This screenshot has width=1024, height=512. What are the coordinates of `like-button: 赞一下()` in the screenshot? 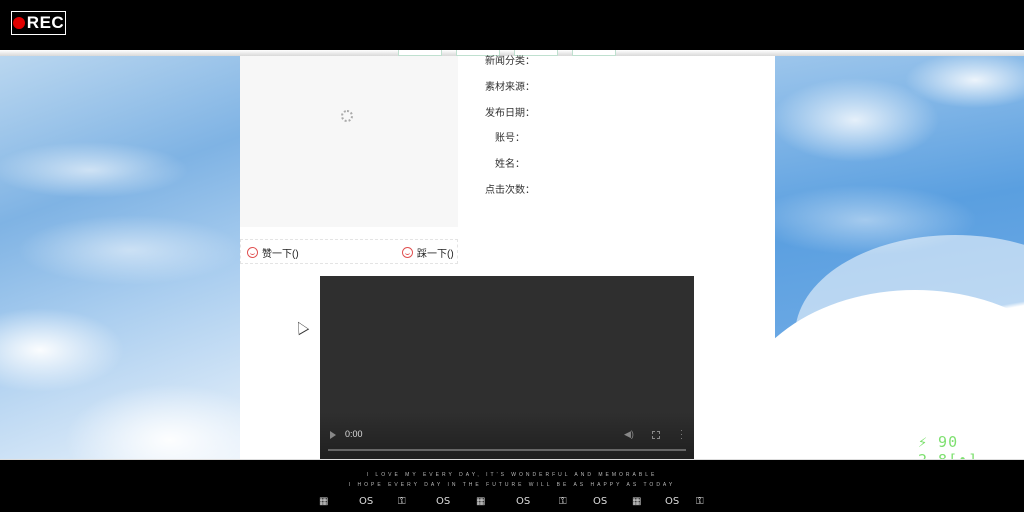 It's located at (273, 252).